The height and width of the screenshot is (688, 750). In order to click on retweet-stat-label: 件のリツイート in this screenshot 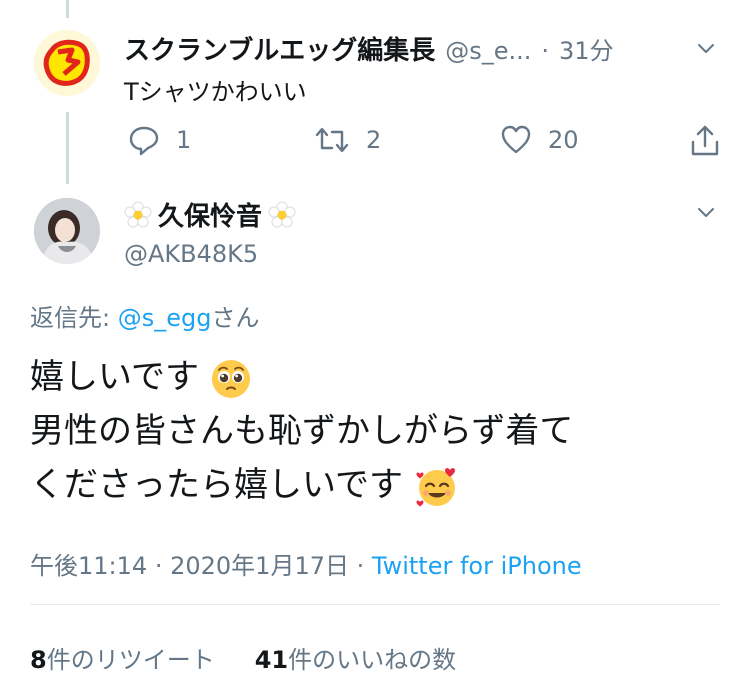, I will do `click(130, 660)`.